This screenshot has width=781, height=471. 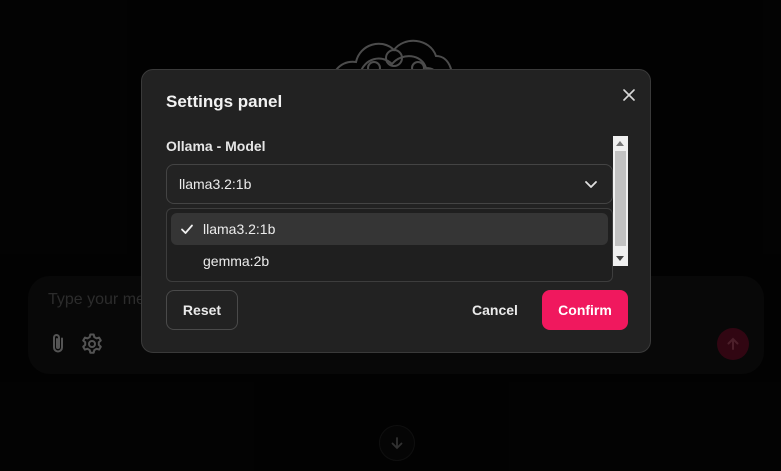 I want to click on model-dropdown-list: llama3.2:1b gemma:2b, so click(x=389, y=245).